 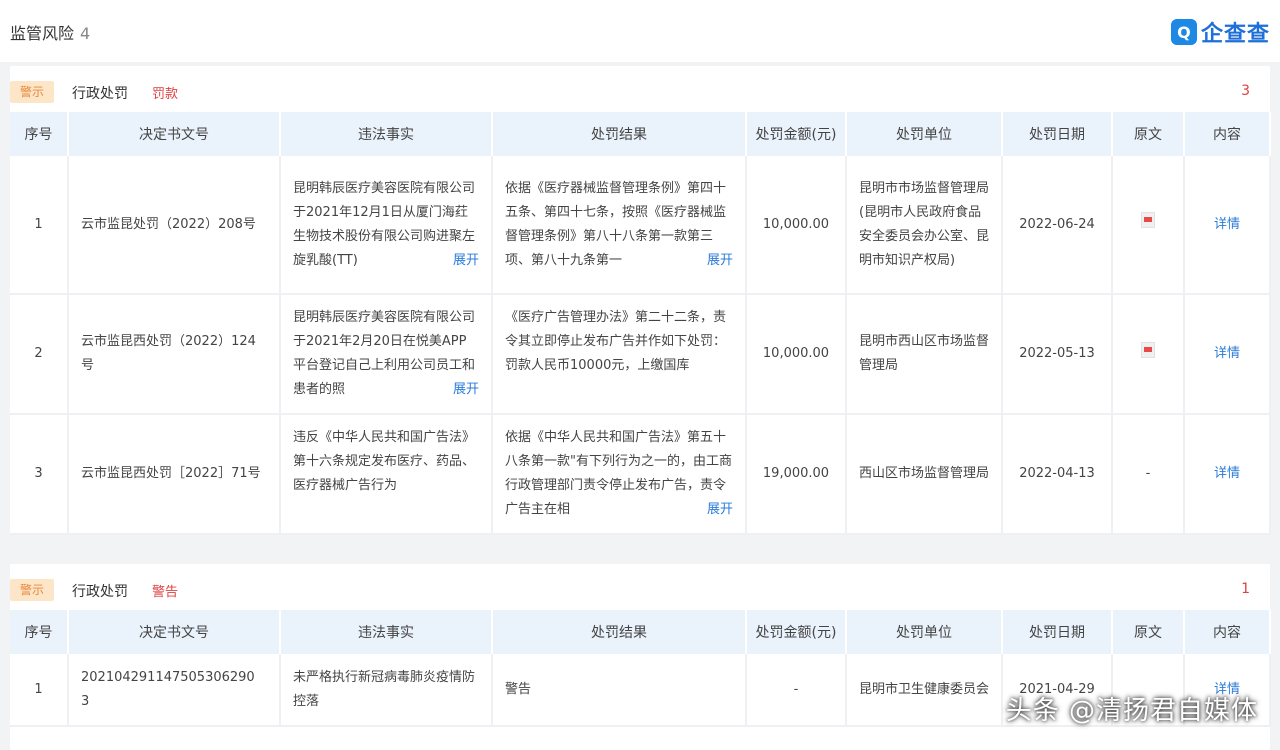 What do you see at coordinates (39, 354) in the screenshot?
I see `row-number: 2` at bounding box center [39, 354].